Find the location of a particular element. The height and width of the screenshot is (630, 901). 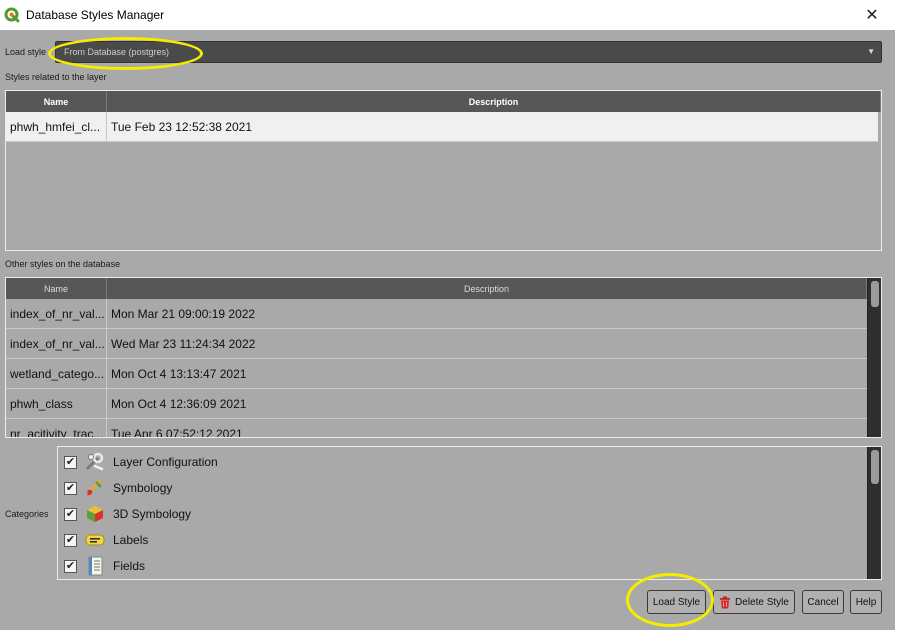

labels-checkbox: ✔ is located at coordinates (70, 540).